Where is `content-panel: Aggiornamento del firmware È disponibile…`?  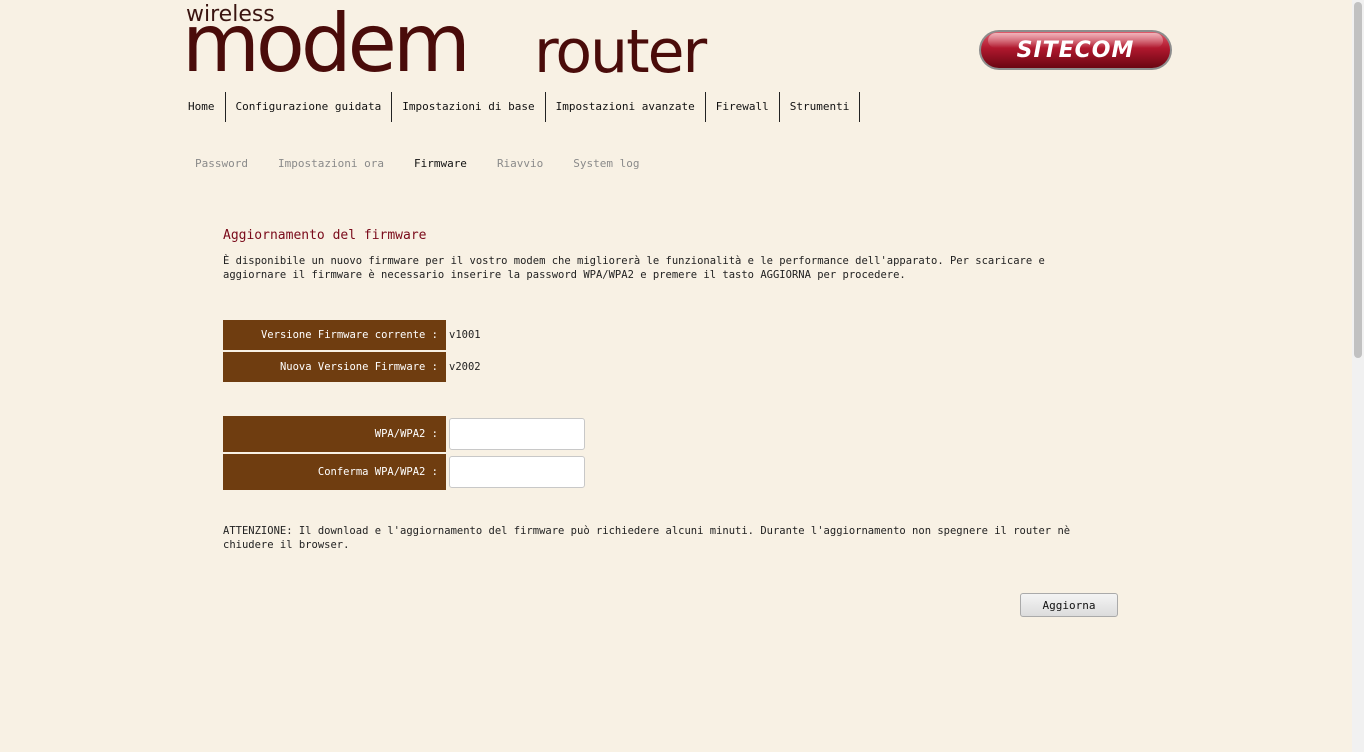
content-panel: Aggiornamento del firmware È disponibile… is located at coordinates (668, 255).